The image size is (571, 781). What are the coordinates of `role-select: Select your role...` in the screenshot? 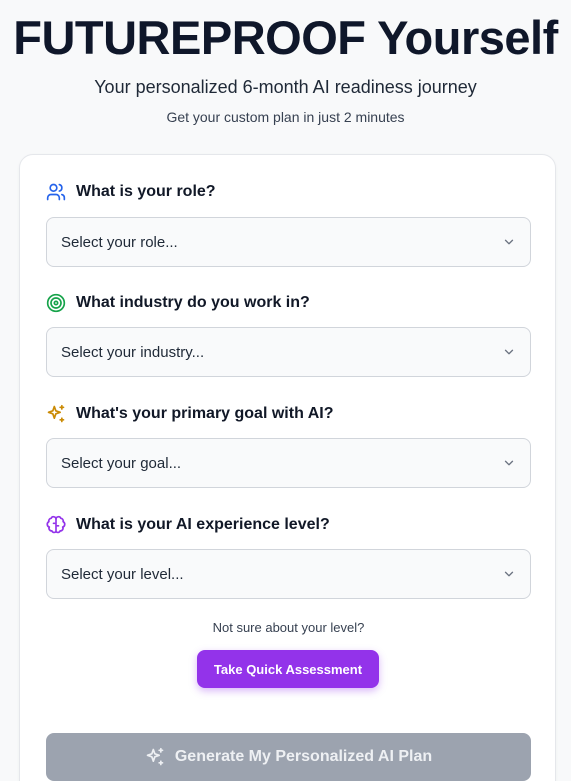 It's located at (288, 242).